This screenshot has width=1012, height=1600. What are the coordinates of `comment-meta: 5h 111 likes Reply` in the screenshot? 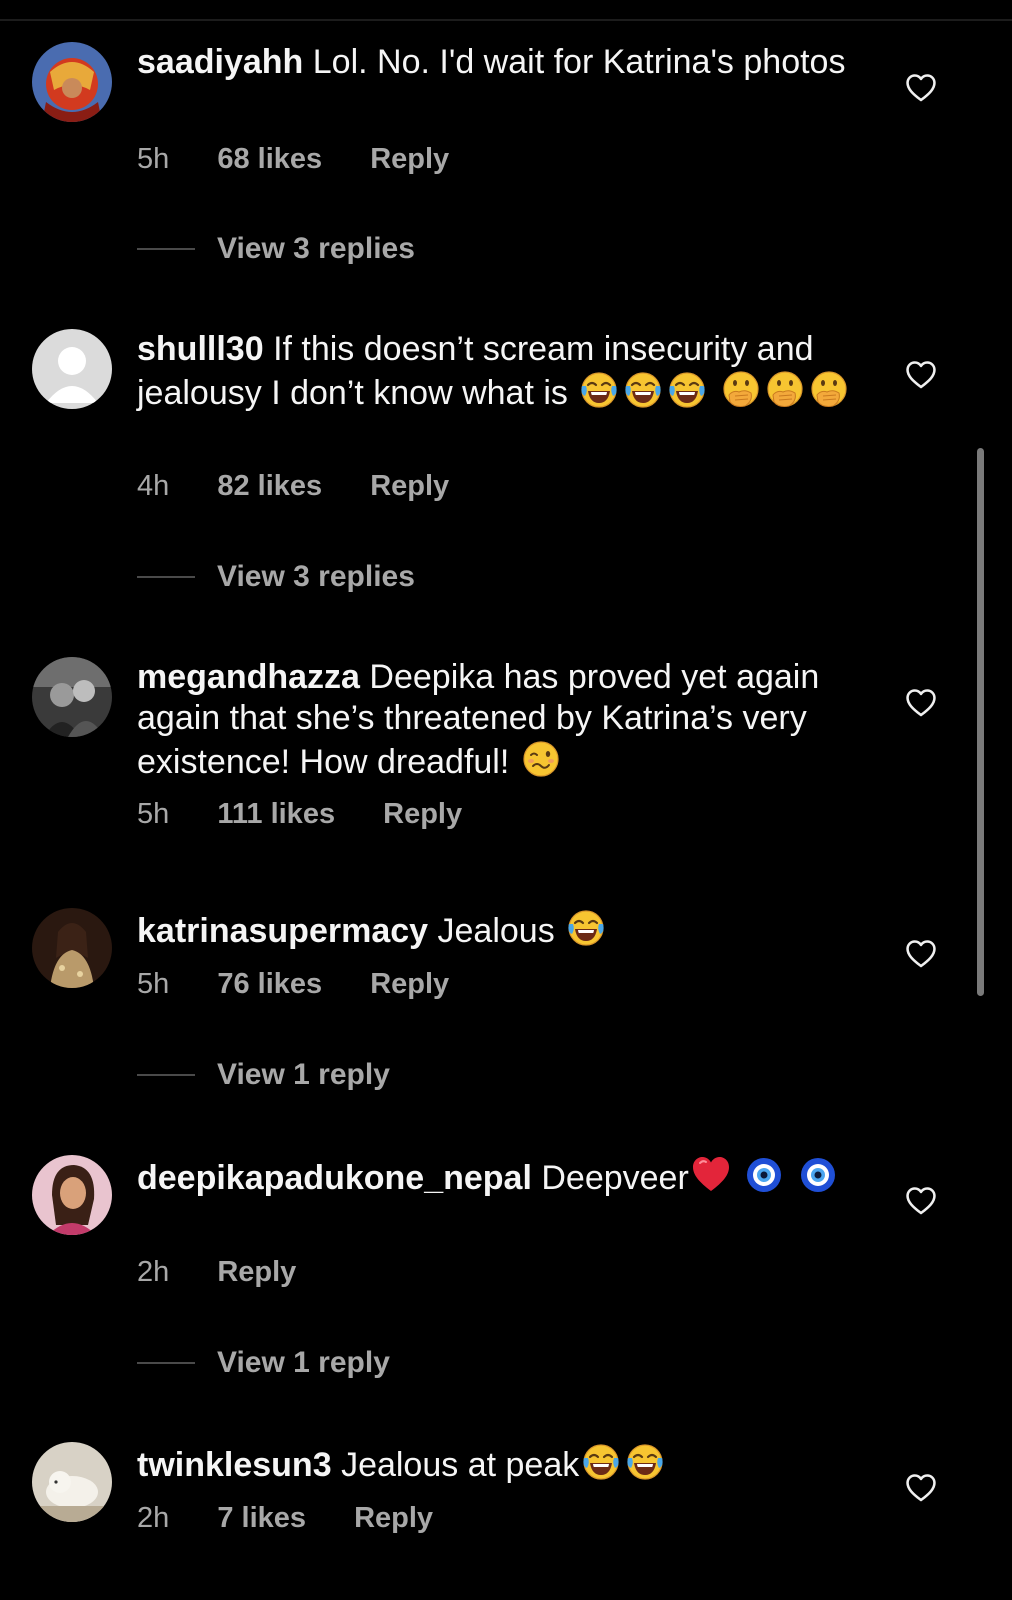 It's located at (319, 814).